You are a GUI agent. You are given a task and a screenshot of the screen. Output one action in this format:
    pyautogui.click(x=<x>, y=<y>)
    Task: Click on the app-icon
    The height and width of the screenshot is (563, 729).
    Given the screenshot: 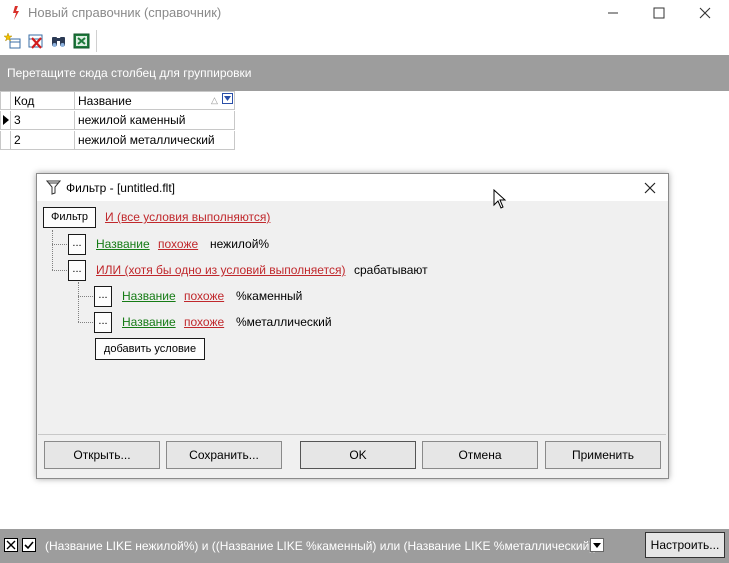 What is the action you would take?
    pyautogui.click(x=15, y=13)
    